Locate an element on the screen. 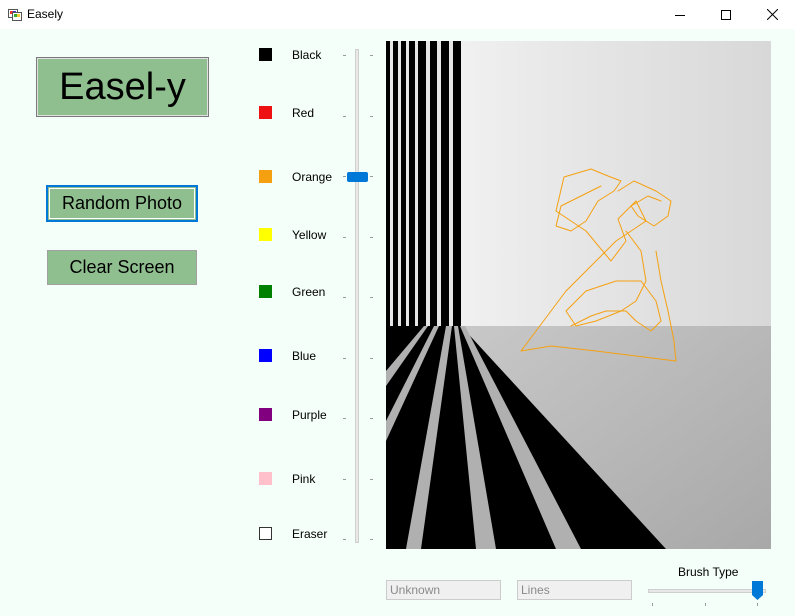 Image resolution: width=795 pixels, height=616 pixels. swatch-red is located at coordinates (265, 112).